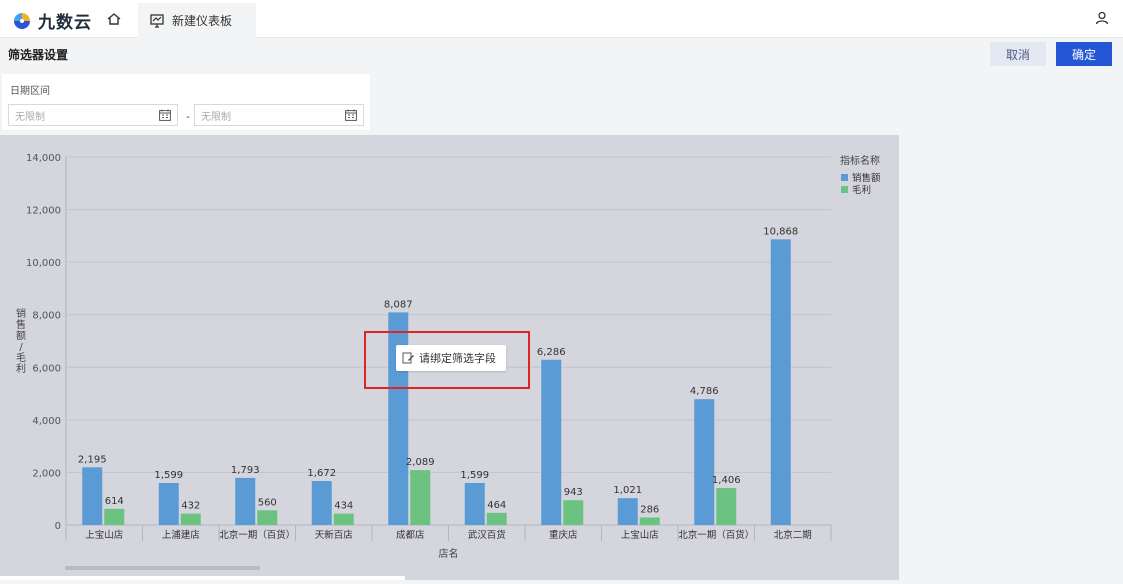 Image resolution: width=1123 pixels, height=584 pixels. Describe the element at coordinates (114, 19) in the screenshot. I see `home-icon` at that location.